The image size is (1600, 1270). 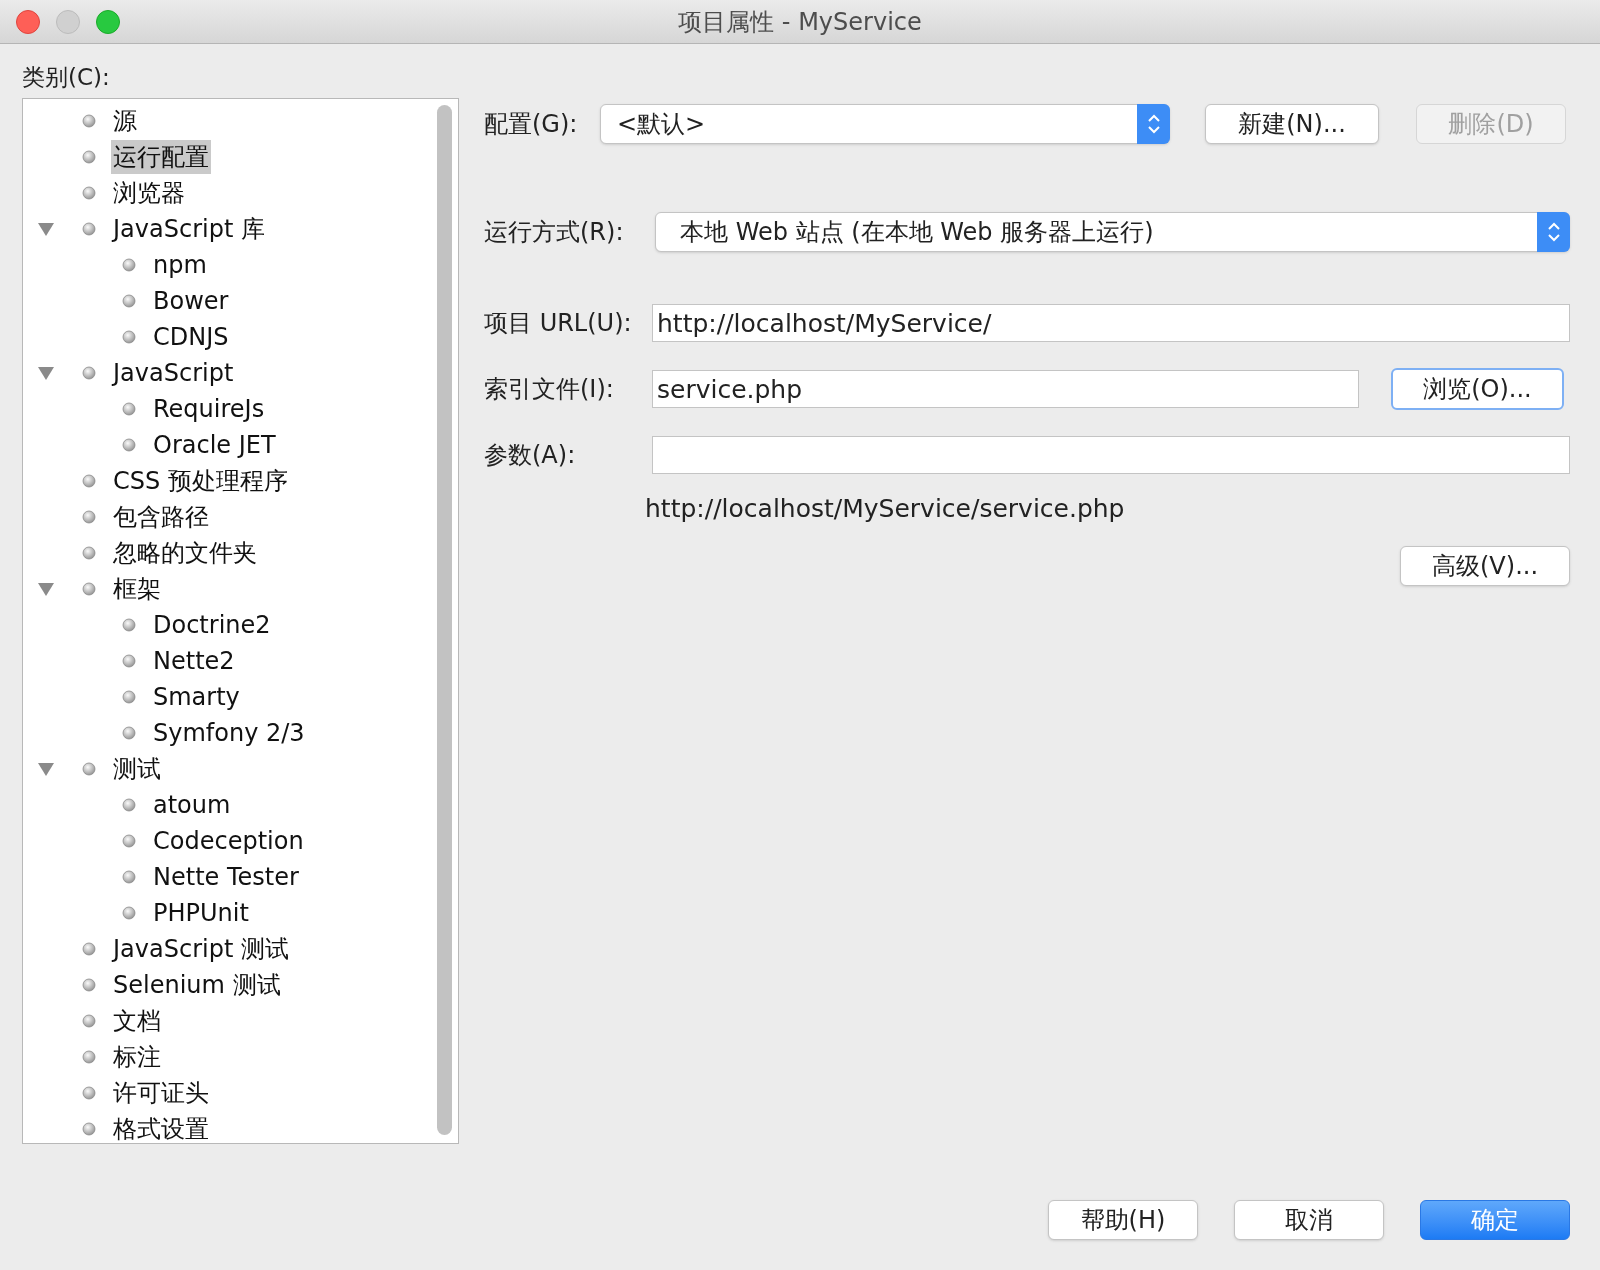 What do you see at coordinates (800, 22) in the screenshot?
I see `window-title: 项目属性 - MyService` at bounding box center [800, 22].